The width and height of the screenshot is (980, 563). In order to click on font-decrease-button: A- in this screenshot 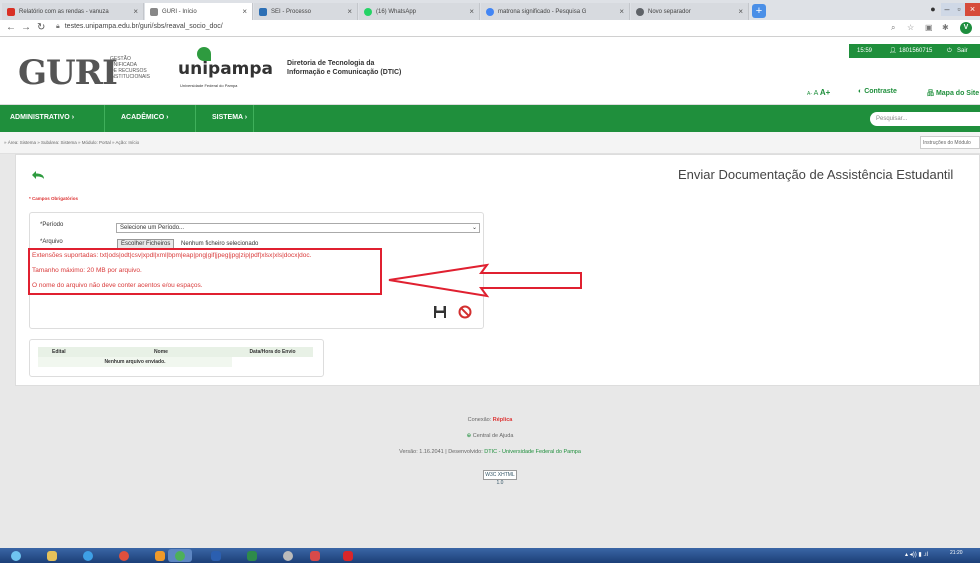, I will do `click(809, 94)`.